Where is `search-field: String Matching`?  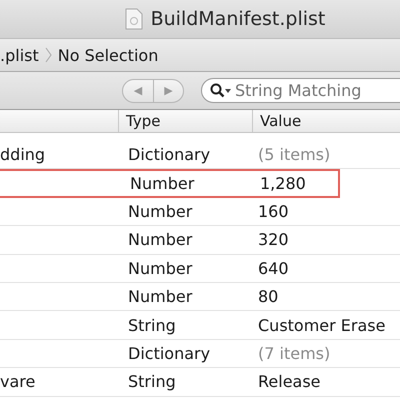 search-field: String Matching is located at coordinates (300, 90).